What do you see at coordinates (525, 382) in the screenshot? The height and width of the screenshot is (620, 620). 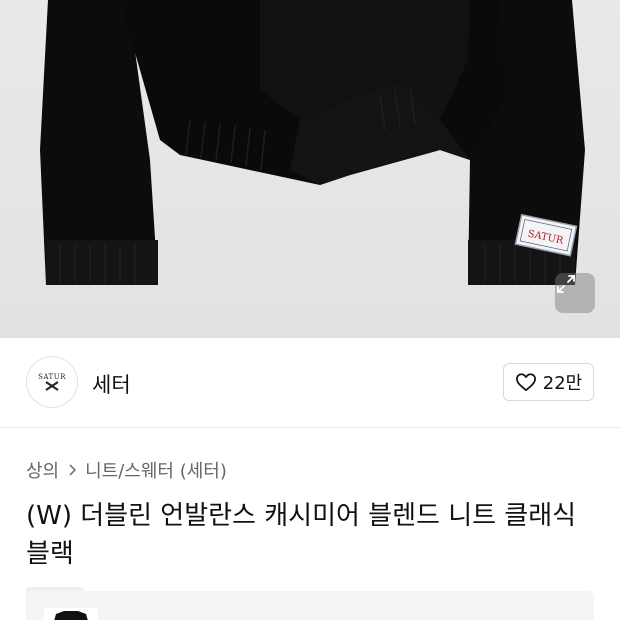 I see `heart-outline-icon` at bounding box center [525, 382].